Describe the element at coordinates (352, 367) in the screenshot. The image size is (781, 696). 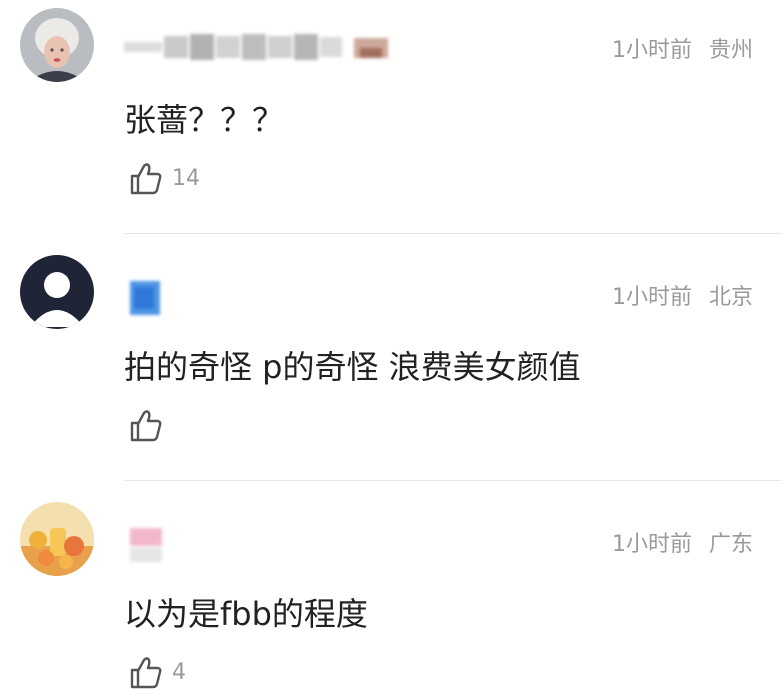
I see `comment-text: 拍的奇怪 p的奇怪 浪费美女颜值` at that location.